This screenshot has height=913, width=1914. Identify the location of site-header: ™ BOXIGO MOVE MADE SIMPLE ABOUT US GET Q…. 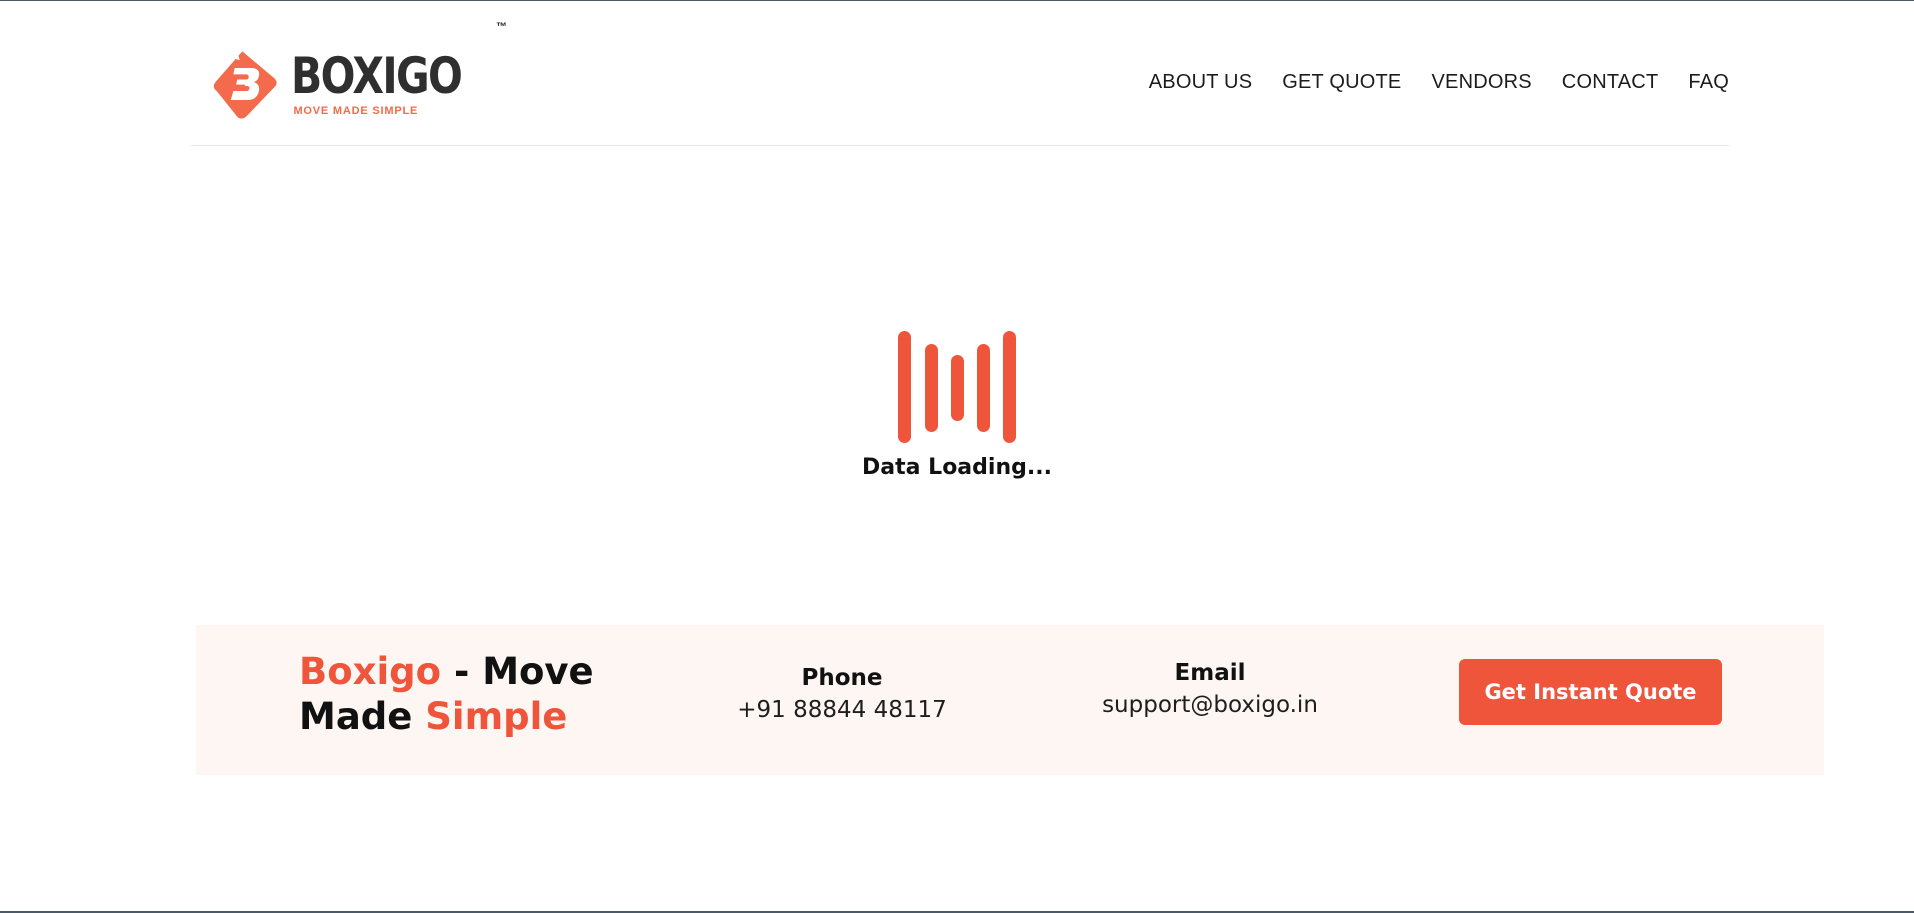
(960, 73).